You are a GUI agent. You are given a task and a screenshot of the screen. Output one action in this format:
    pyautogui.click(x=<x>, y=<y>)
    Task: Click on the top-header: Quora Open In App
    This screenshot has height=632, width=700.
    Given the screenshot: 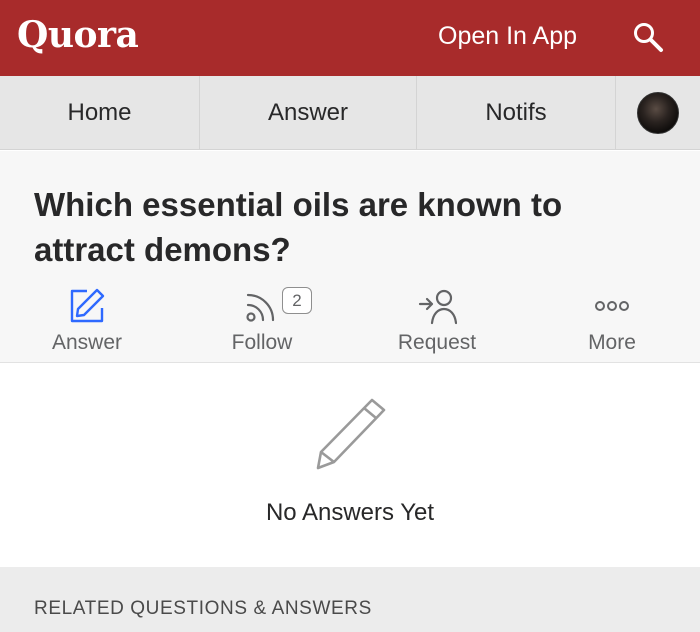 What is the action you would take?
    pyautogui.click(x=350, y=38)
    